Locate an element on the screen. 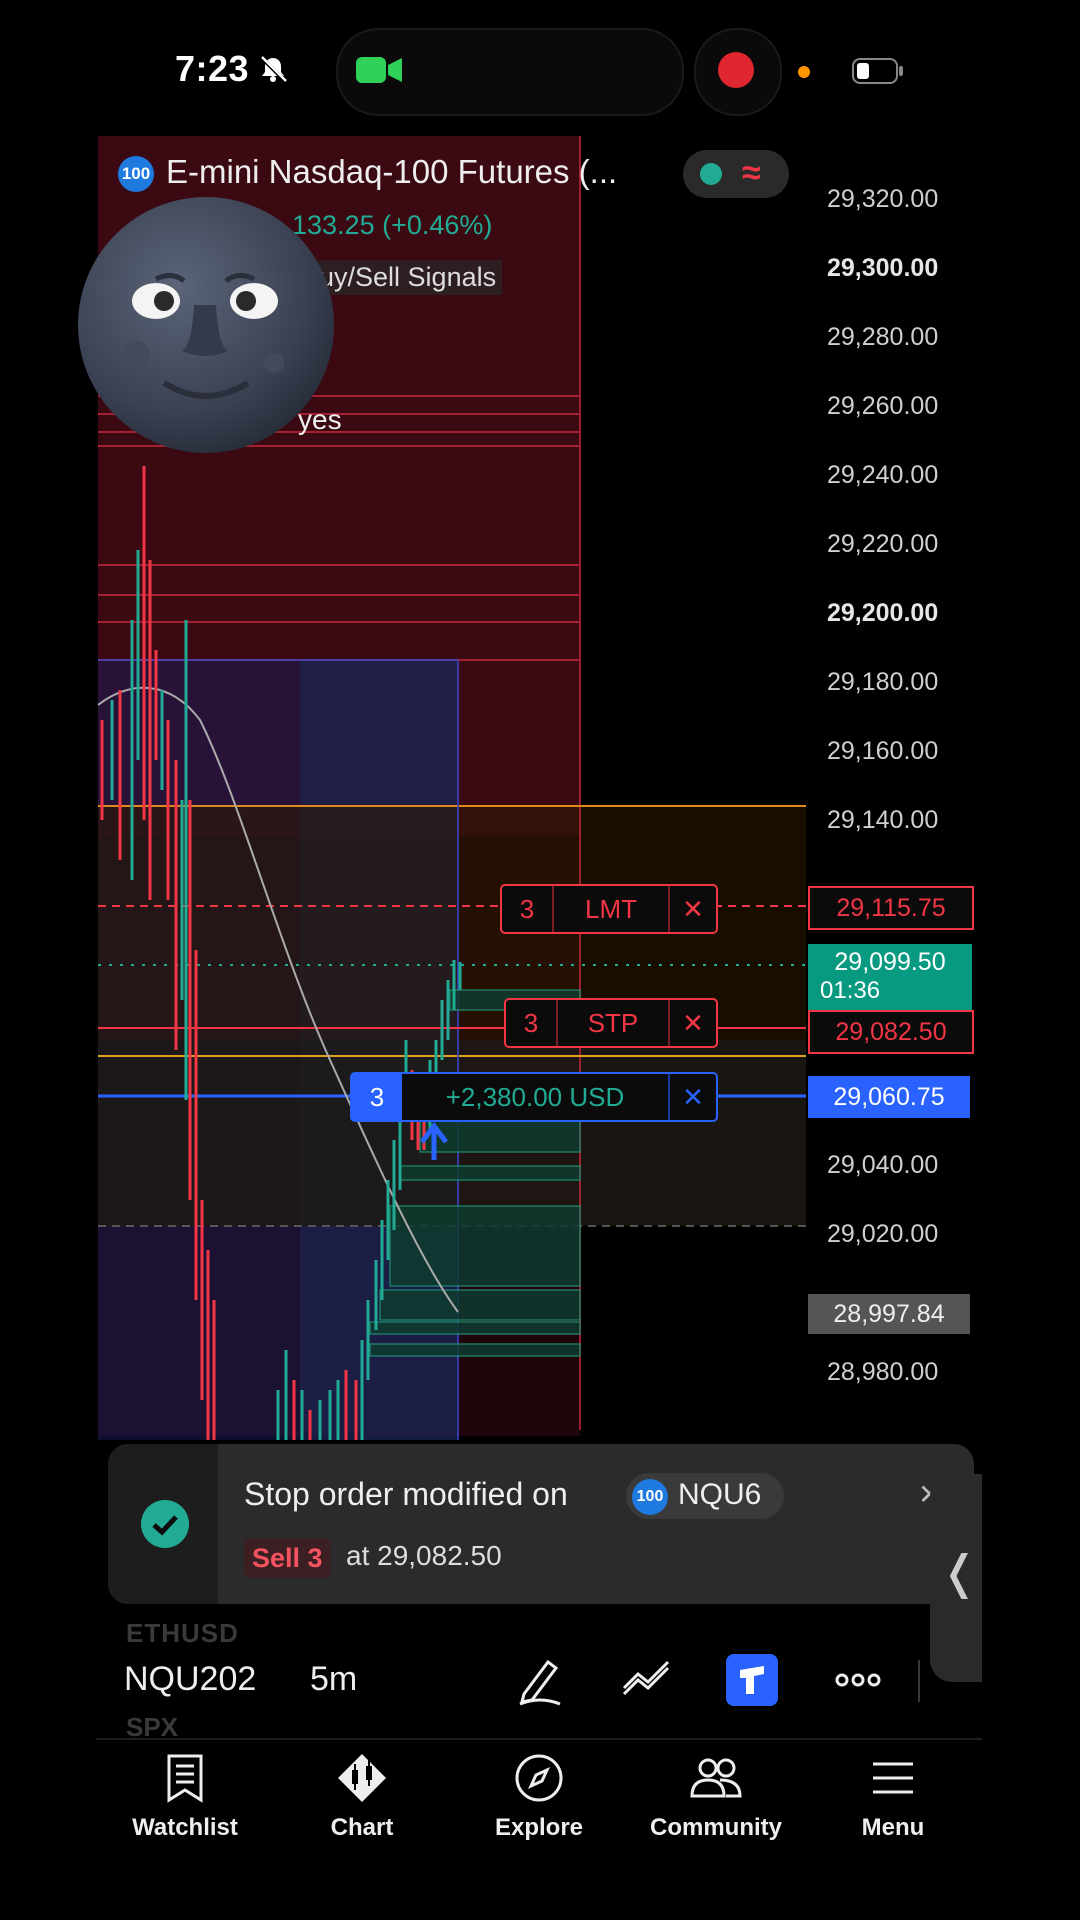  price-axis-label: 29,020.00 is located at coordinates (883, 1234).